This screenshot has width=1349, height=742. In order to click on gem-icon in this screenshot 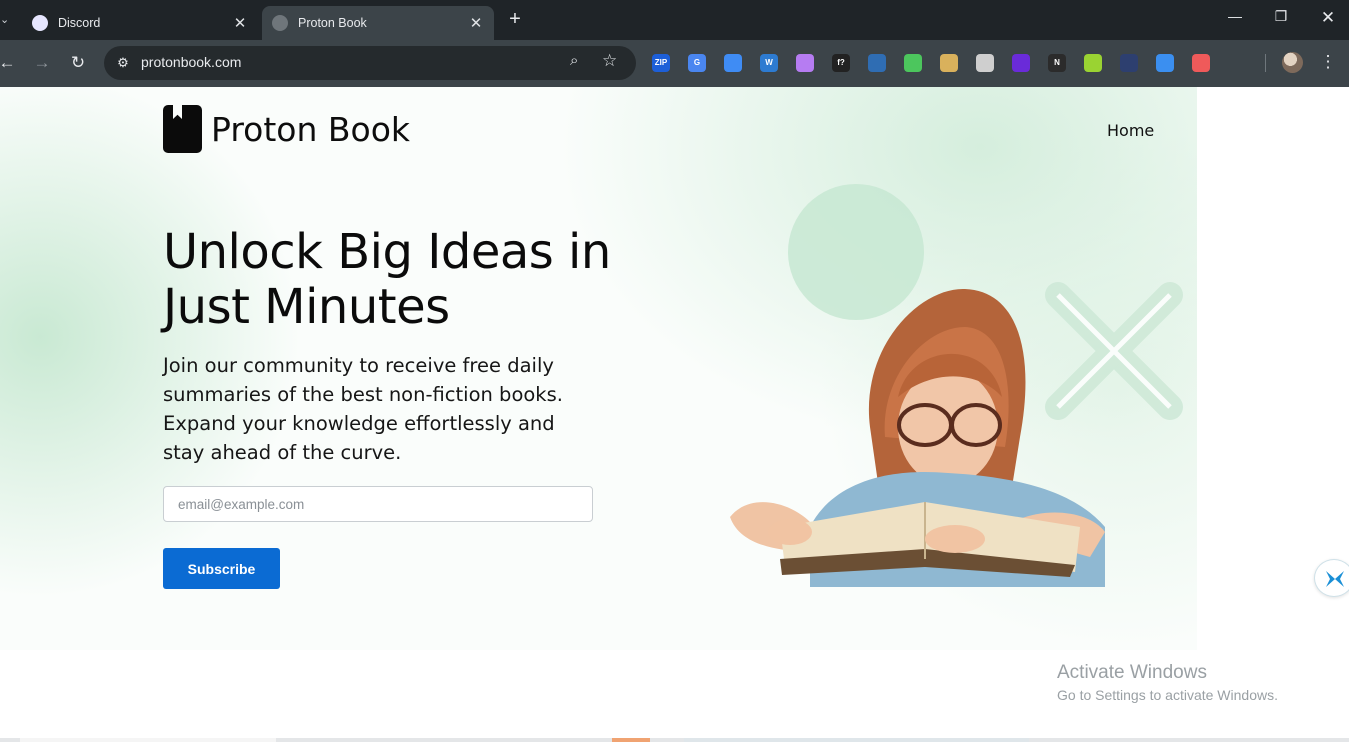, I will do `click(1021, 63)`.